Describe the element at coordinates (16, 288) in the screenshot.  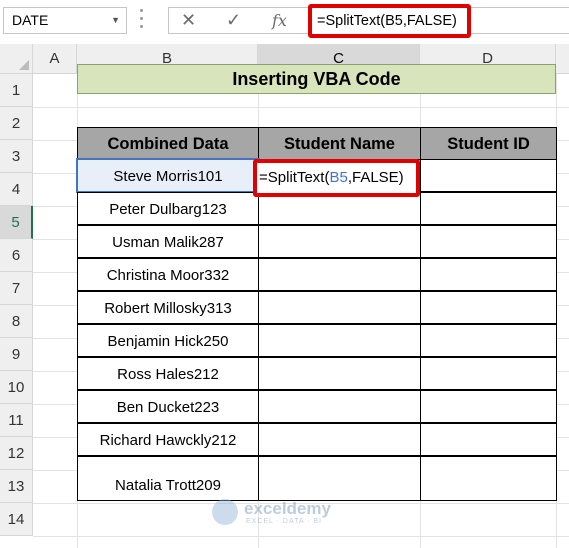
I see `row-header-7: 7` at that location.